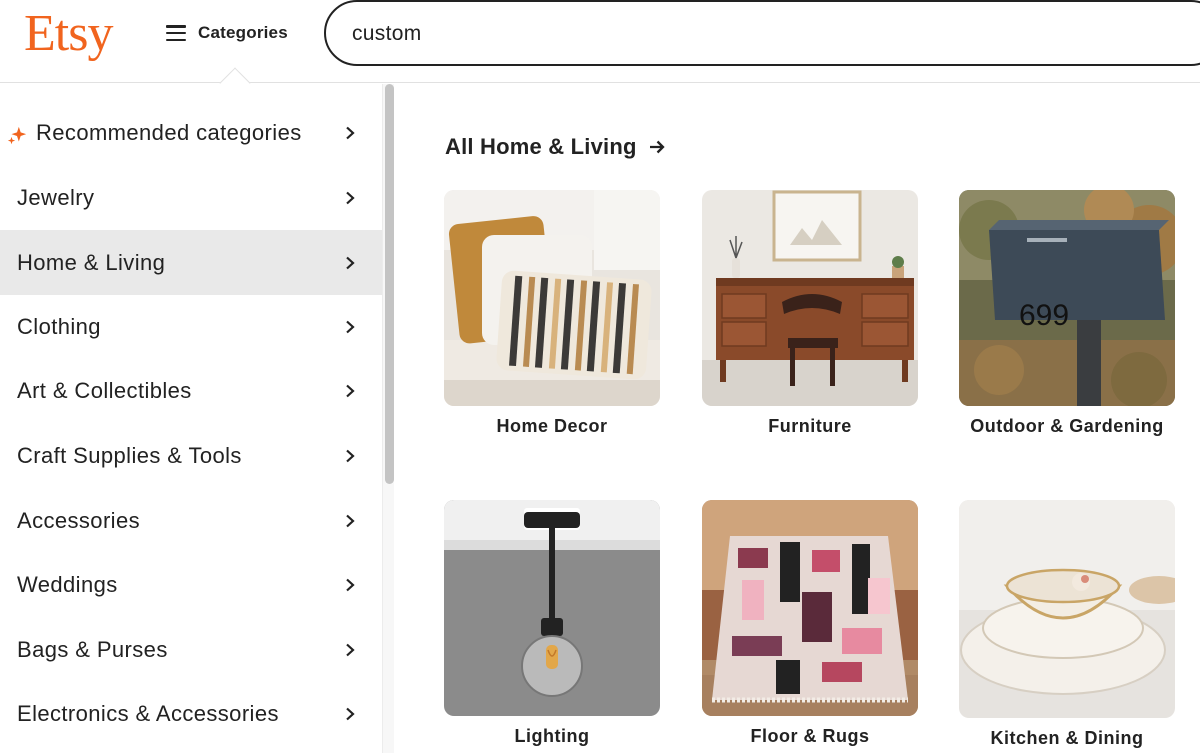  Describe the element at coordinates (191, 326) in the screenshot. I see `sidebar-item-clothing: Clothing` at that location.